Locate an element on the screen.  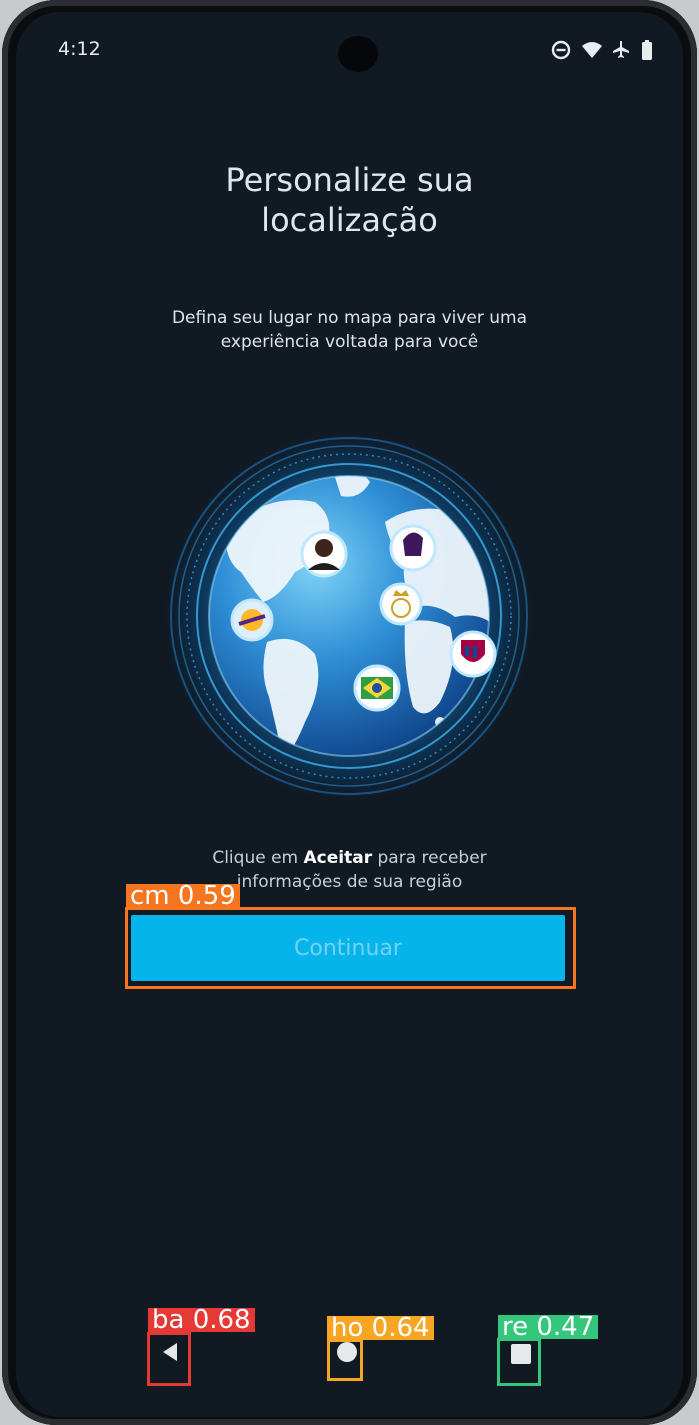
continue-button: Continuar is located at coordinates (348, 948).